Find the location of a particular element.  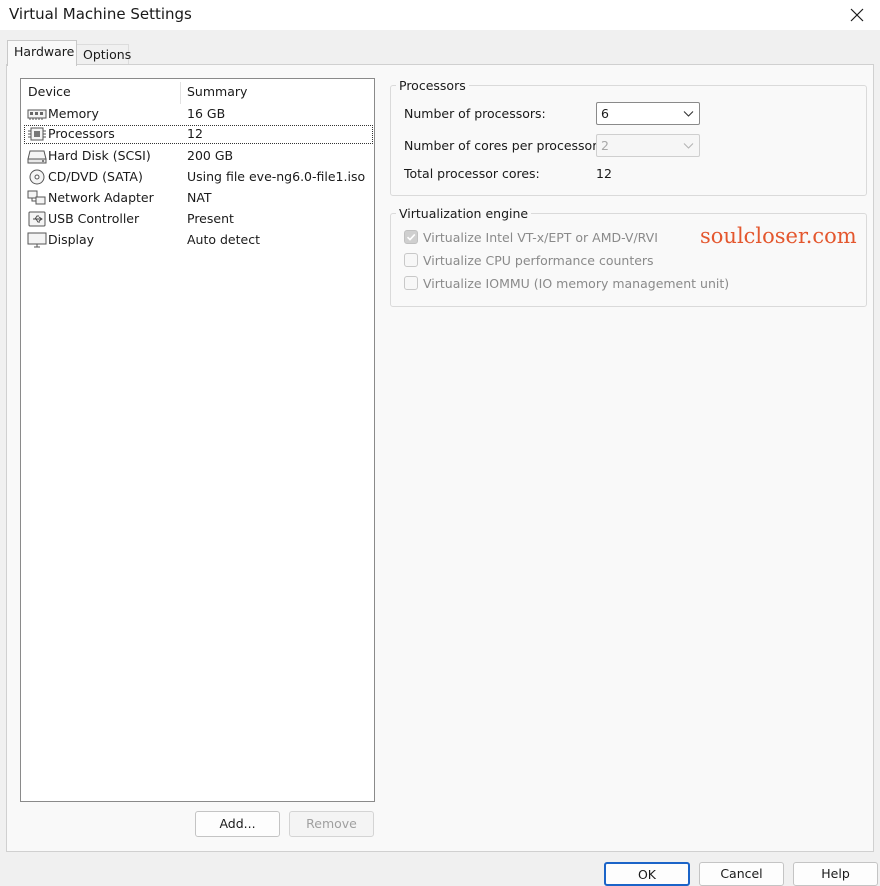

device-summary: Present is located at coordinates (210, 218).